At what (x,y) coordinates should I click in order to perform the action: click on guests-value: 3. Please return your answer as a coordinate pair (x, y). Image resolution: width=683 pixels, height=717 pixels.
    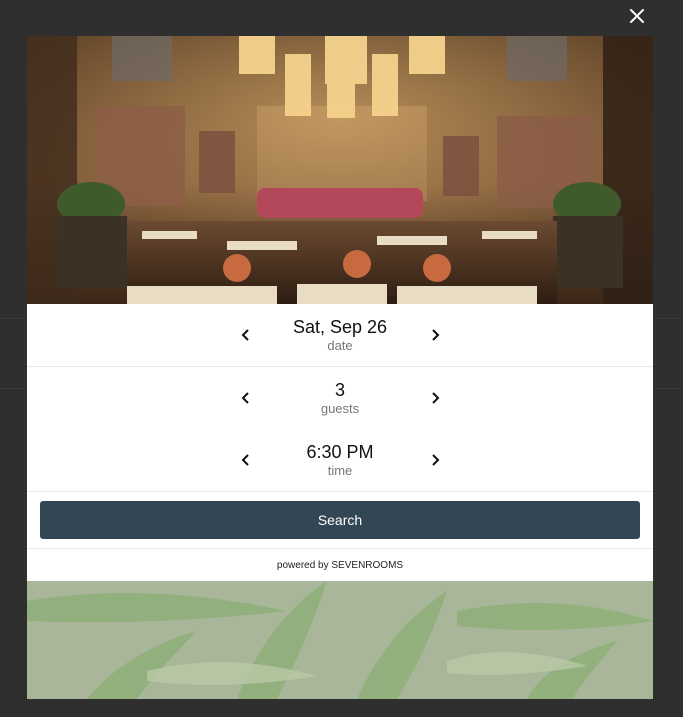
    Looking at the image, I should click on (339, 390).